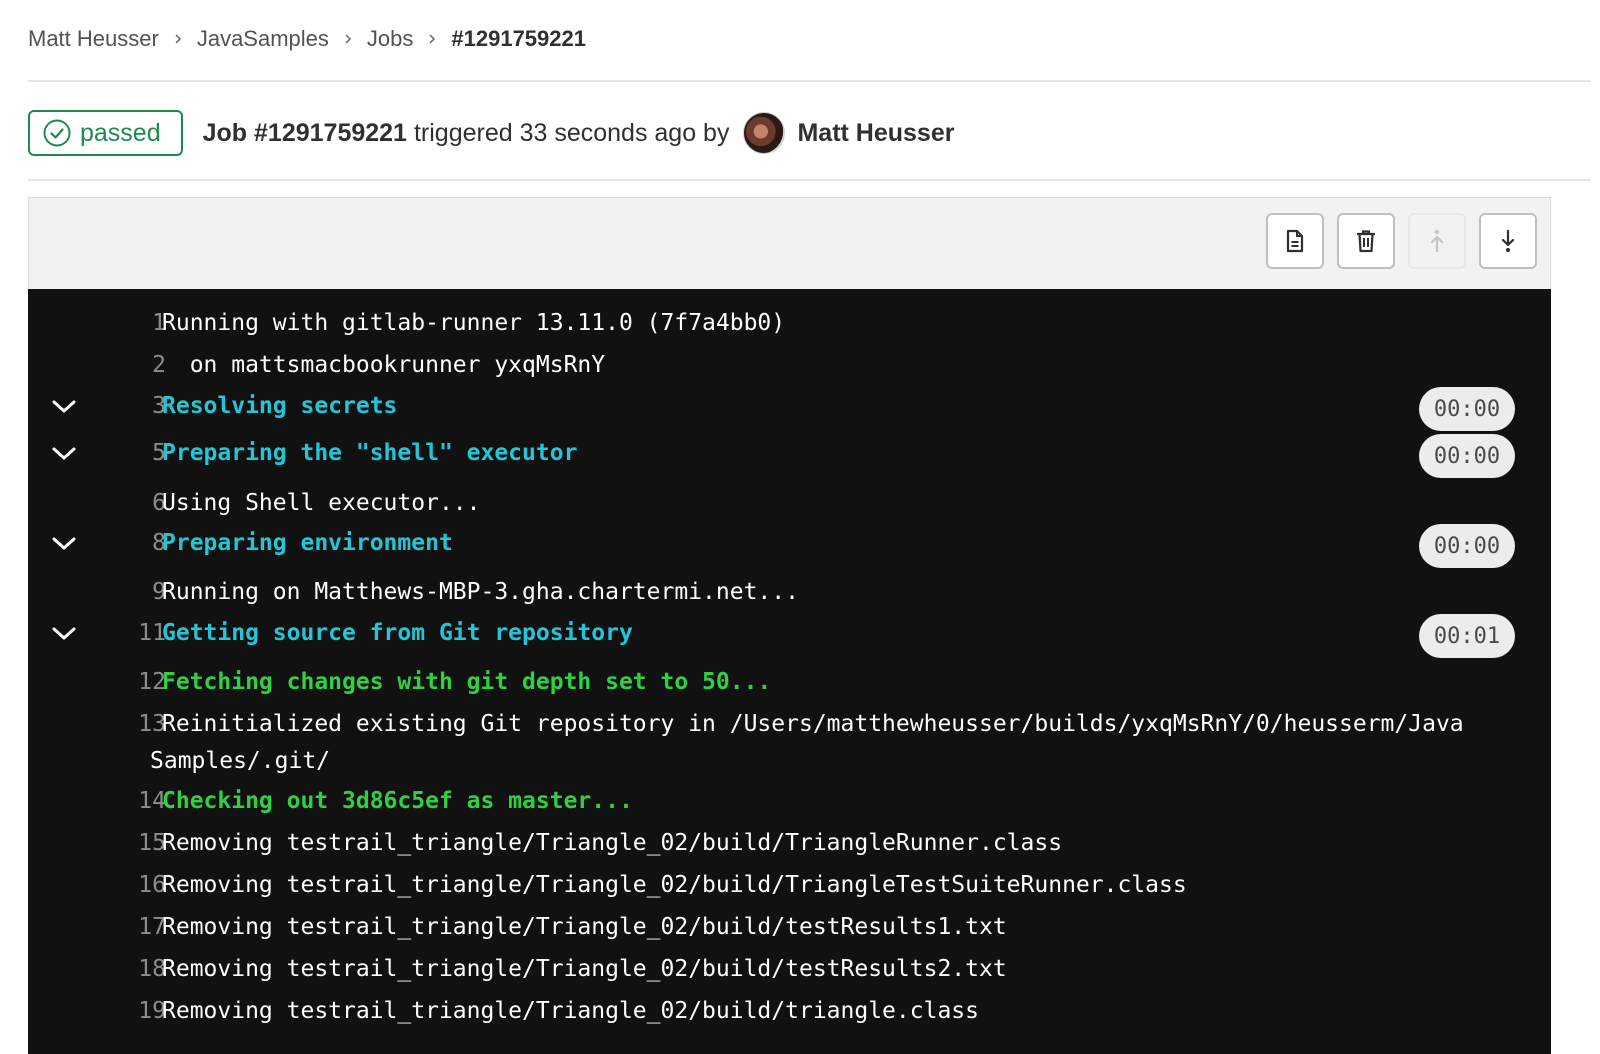  What do you see at coordinates (240, 761) in the screenshot?
I see `log-text-wrapped: Samples/.git/` at bounding box center [240, 761].